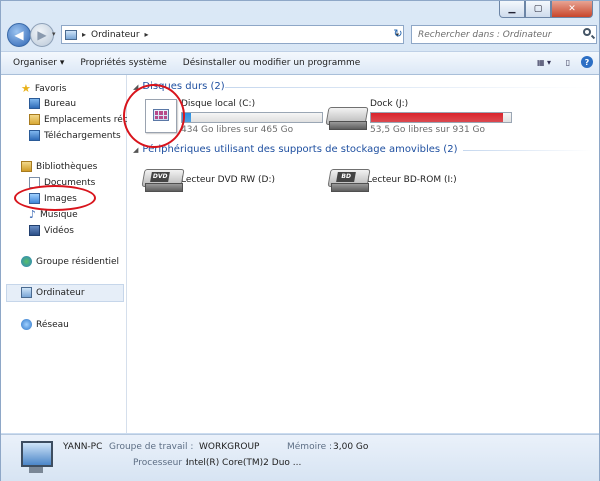  What do you see at coordinates (228, 180) in the screenshot?
I see `drive-name: Lecteur DVD RW (D:)` at bounding box center [228, 180].